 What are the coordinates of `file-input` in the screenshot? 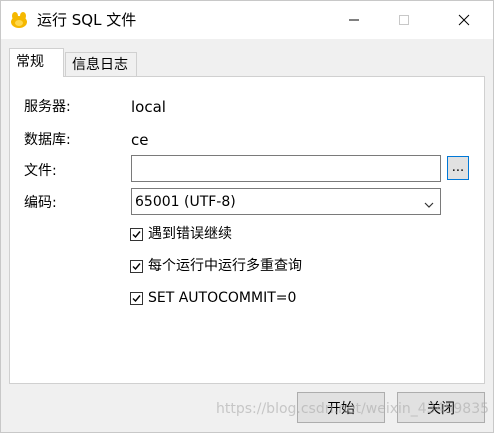 It's located at (286, 168).